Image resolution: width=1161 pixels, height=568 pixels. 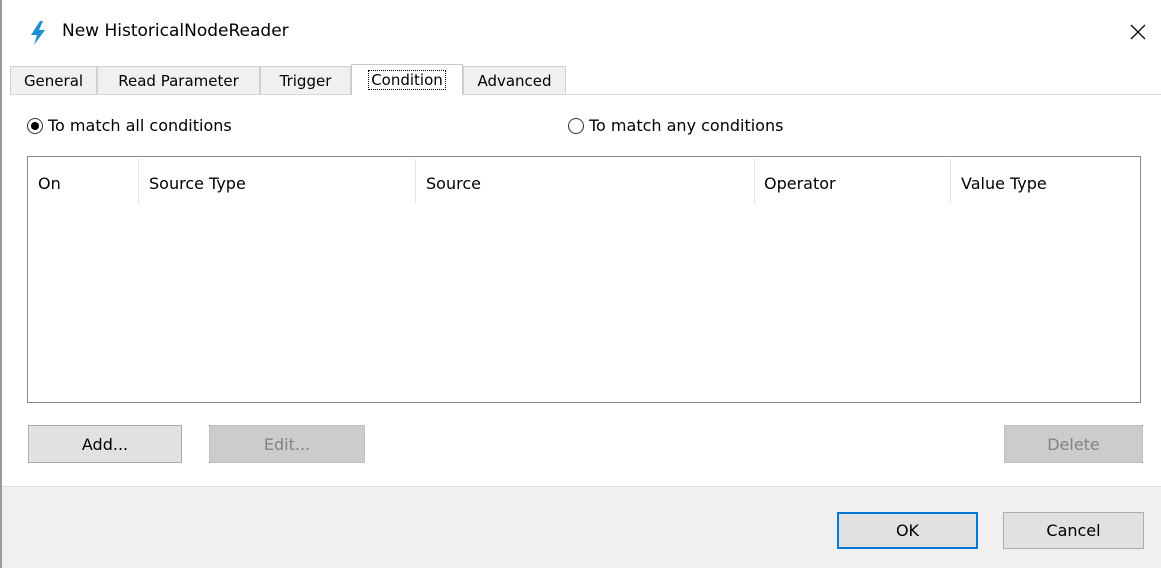 I want to click on tab-label: Read Parameter, so click(x=178, y=81).